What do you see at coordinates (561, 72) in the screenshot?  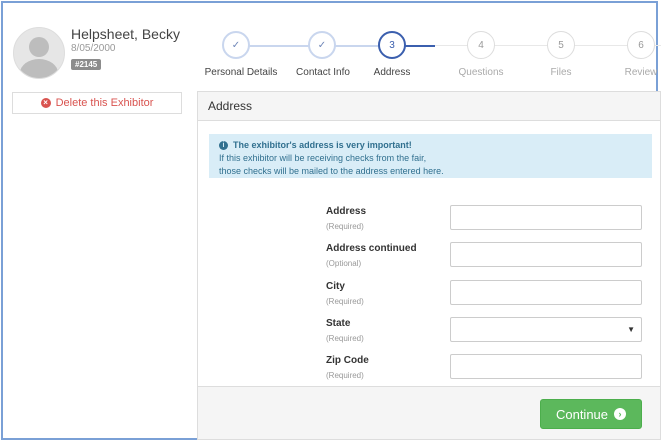 I see `step-5-label: Files` at bounding box center [561, 72].